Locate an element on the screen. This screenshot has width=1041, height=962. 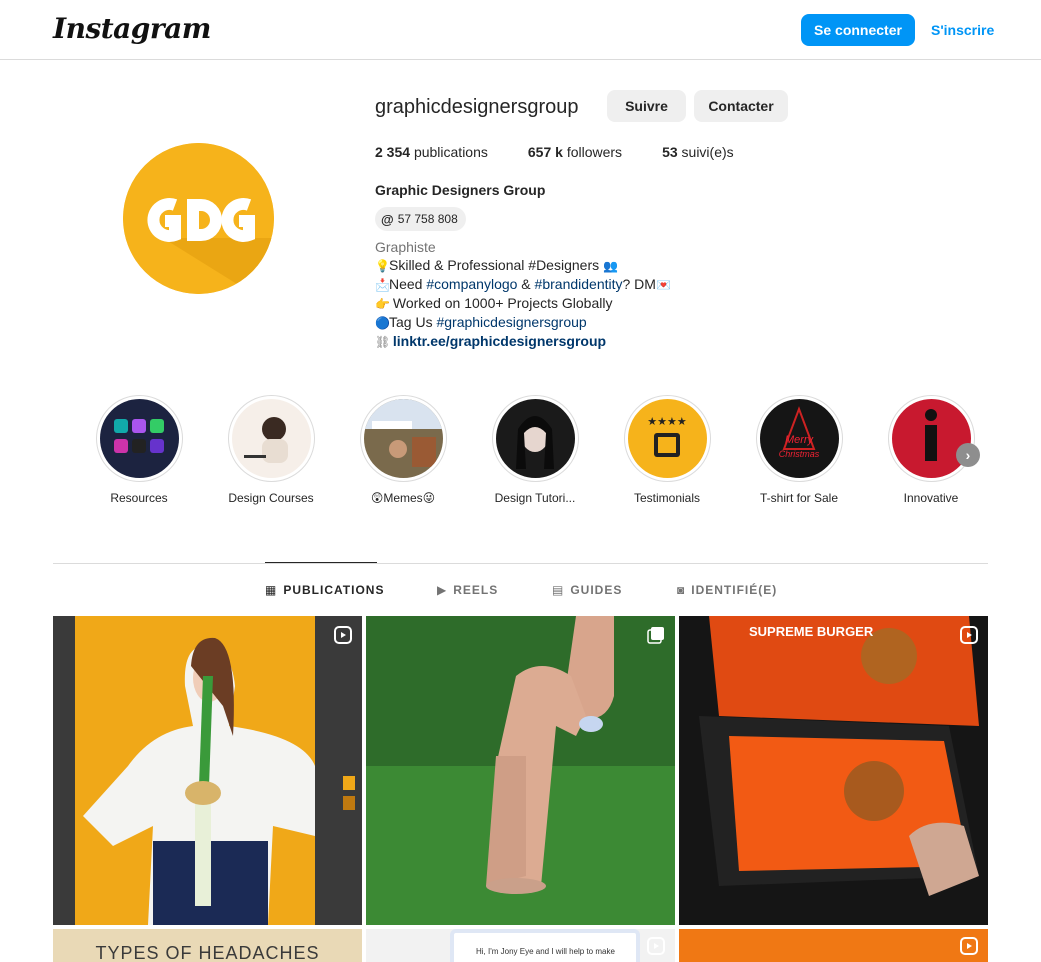
people-icon: 👥 is located at coordinates (610, 266).